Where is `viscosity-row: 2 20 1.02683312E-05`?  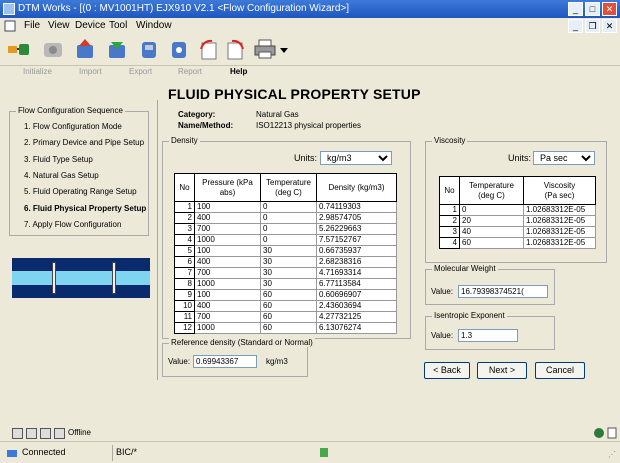
viscosity-row: 2 20 1.02683312E-05 is located at coordinates (517, 221).